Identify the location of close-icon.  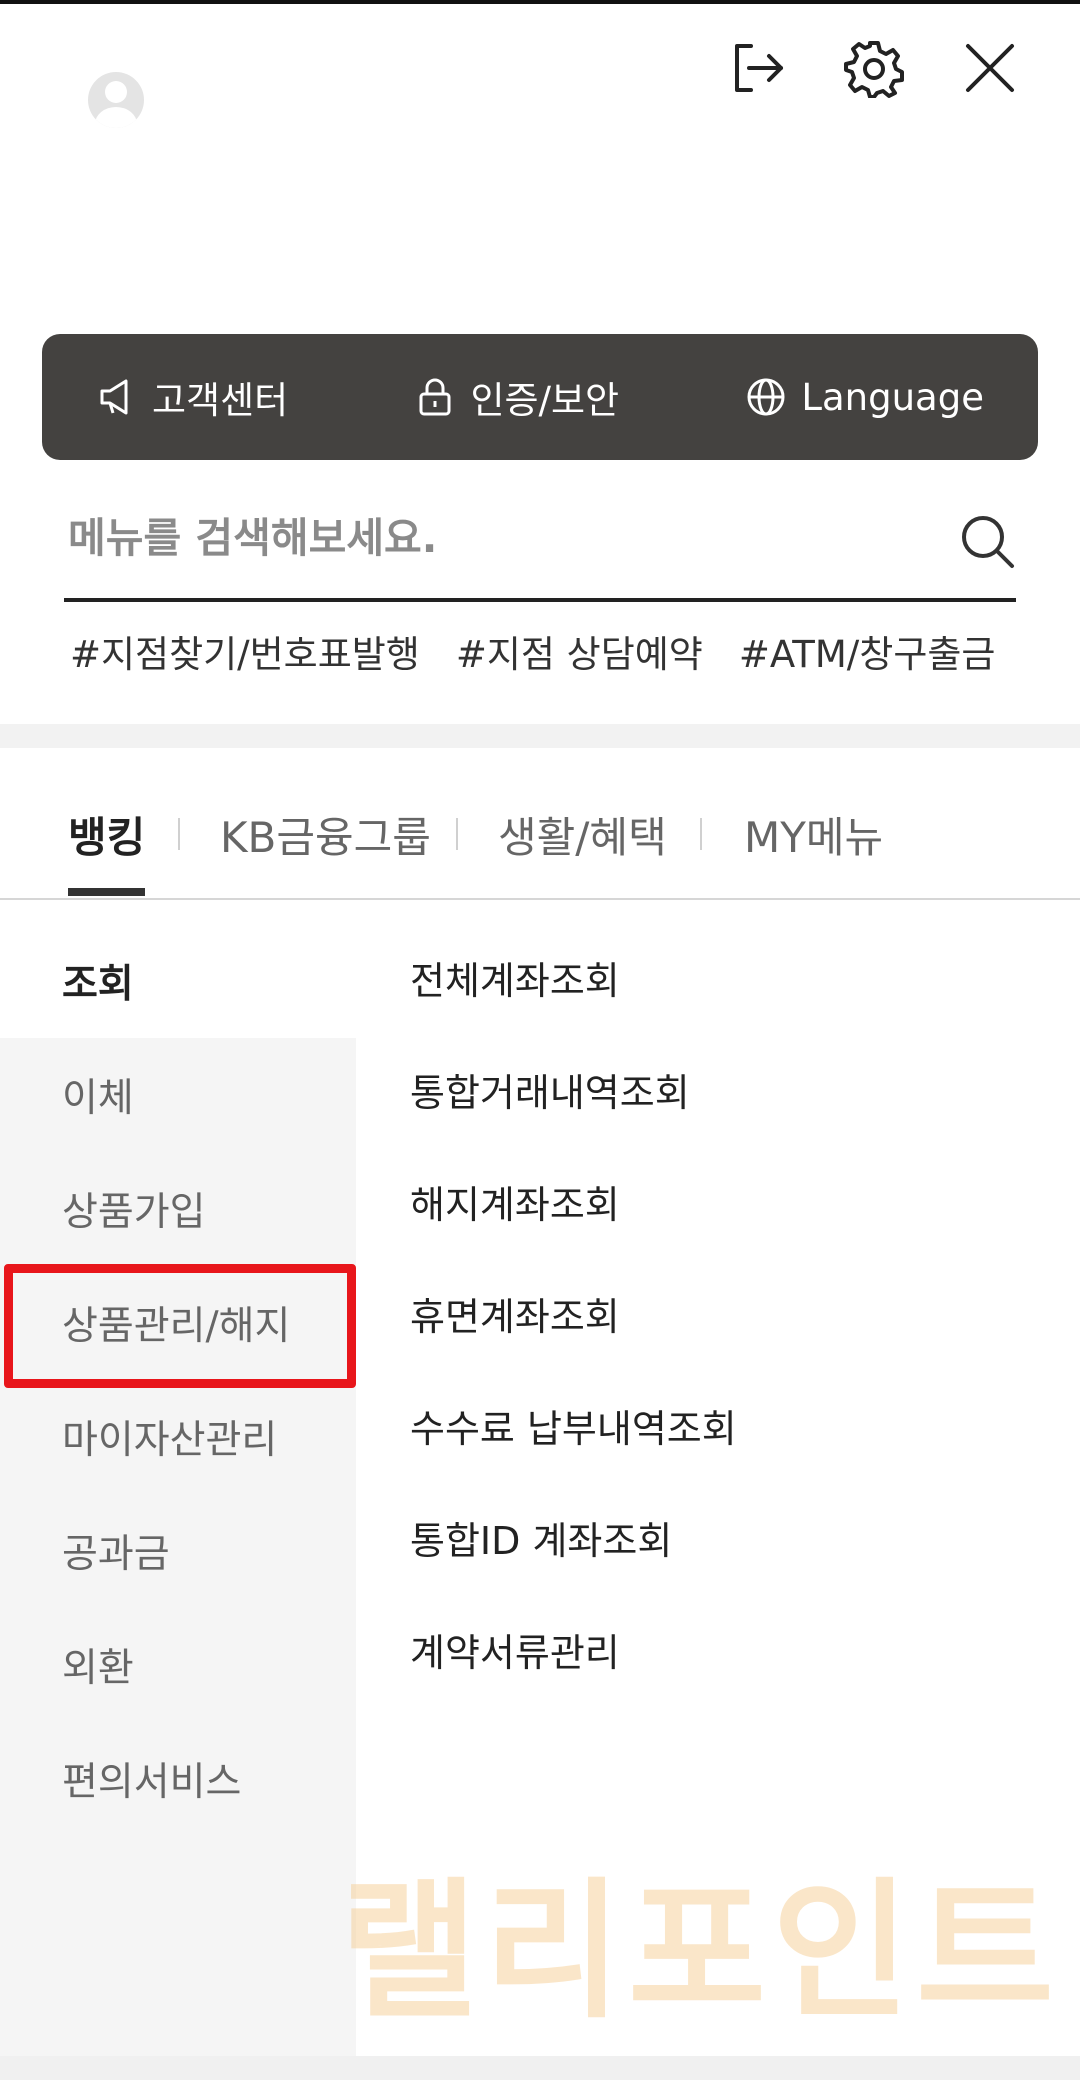
(990, 68).